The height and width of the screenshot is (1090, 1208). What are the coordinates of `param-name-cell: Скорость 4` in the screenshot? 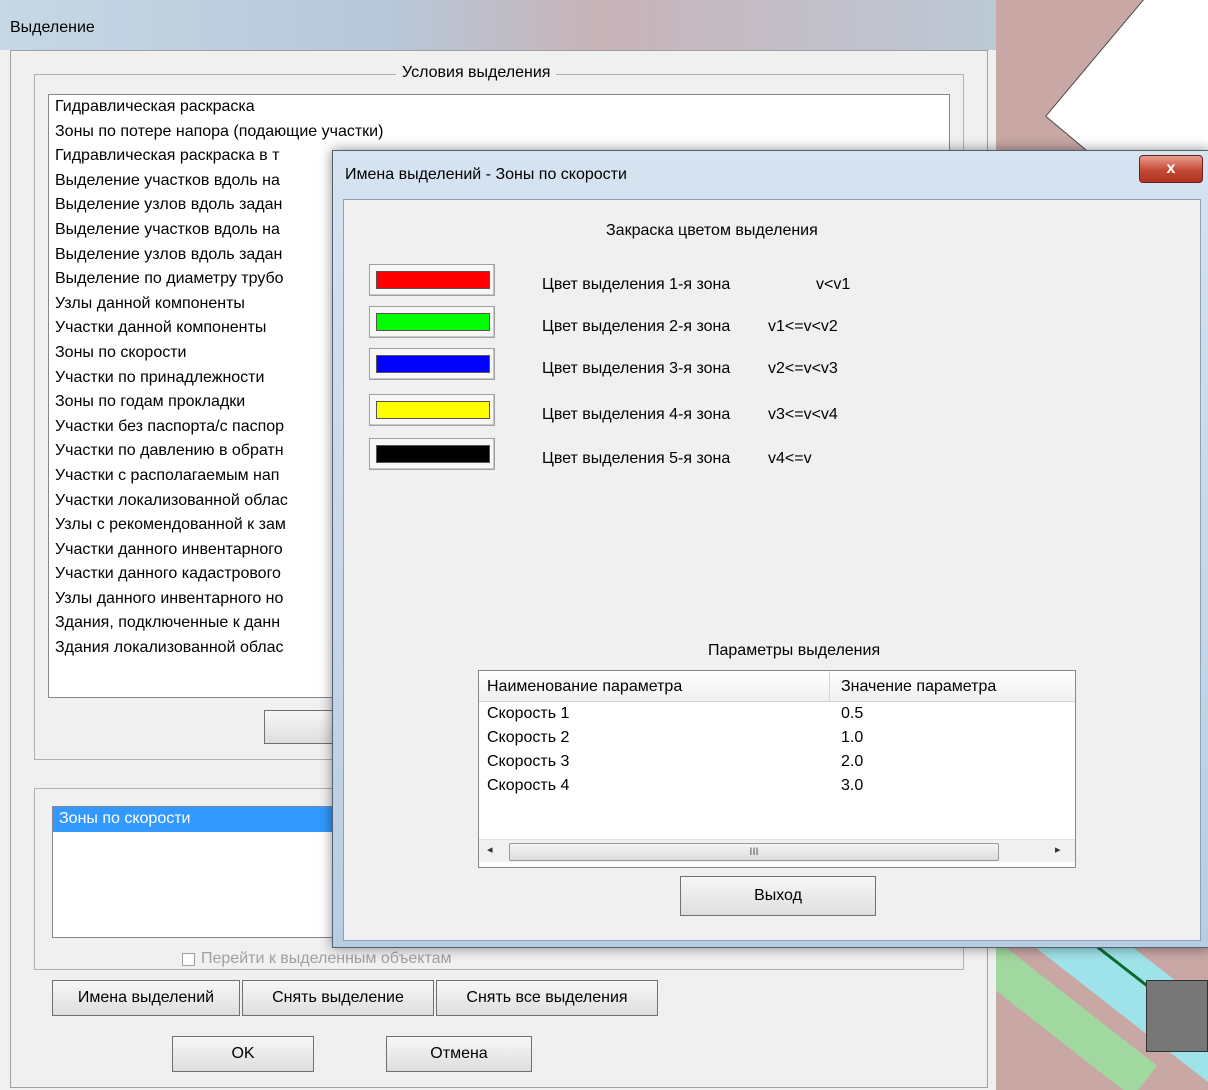 It's located at (528, 785).